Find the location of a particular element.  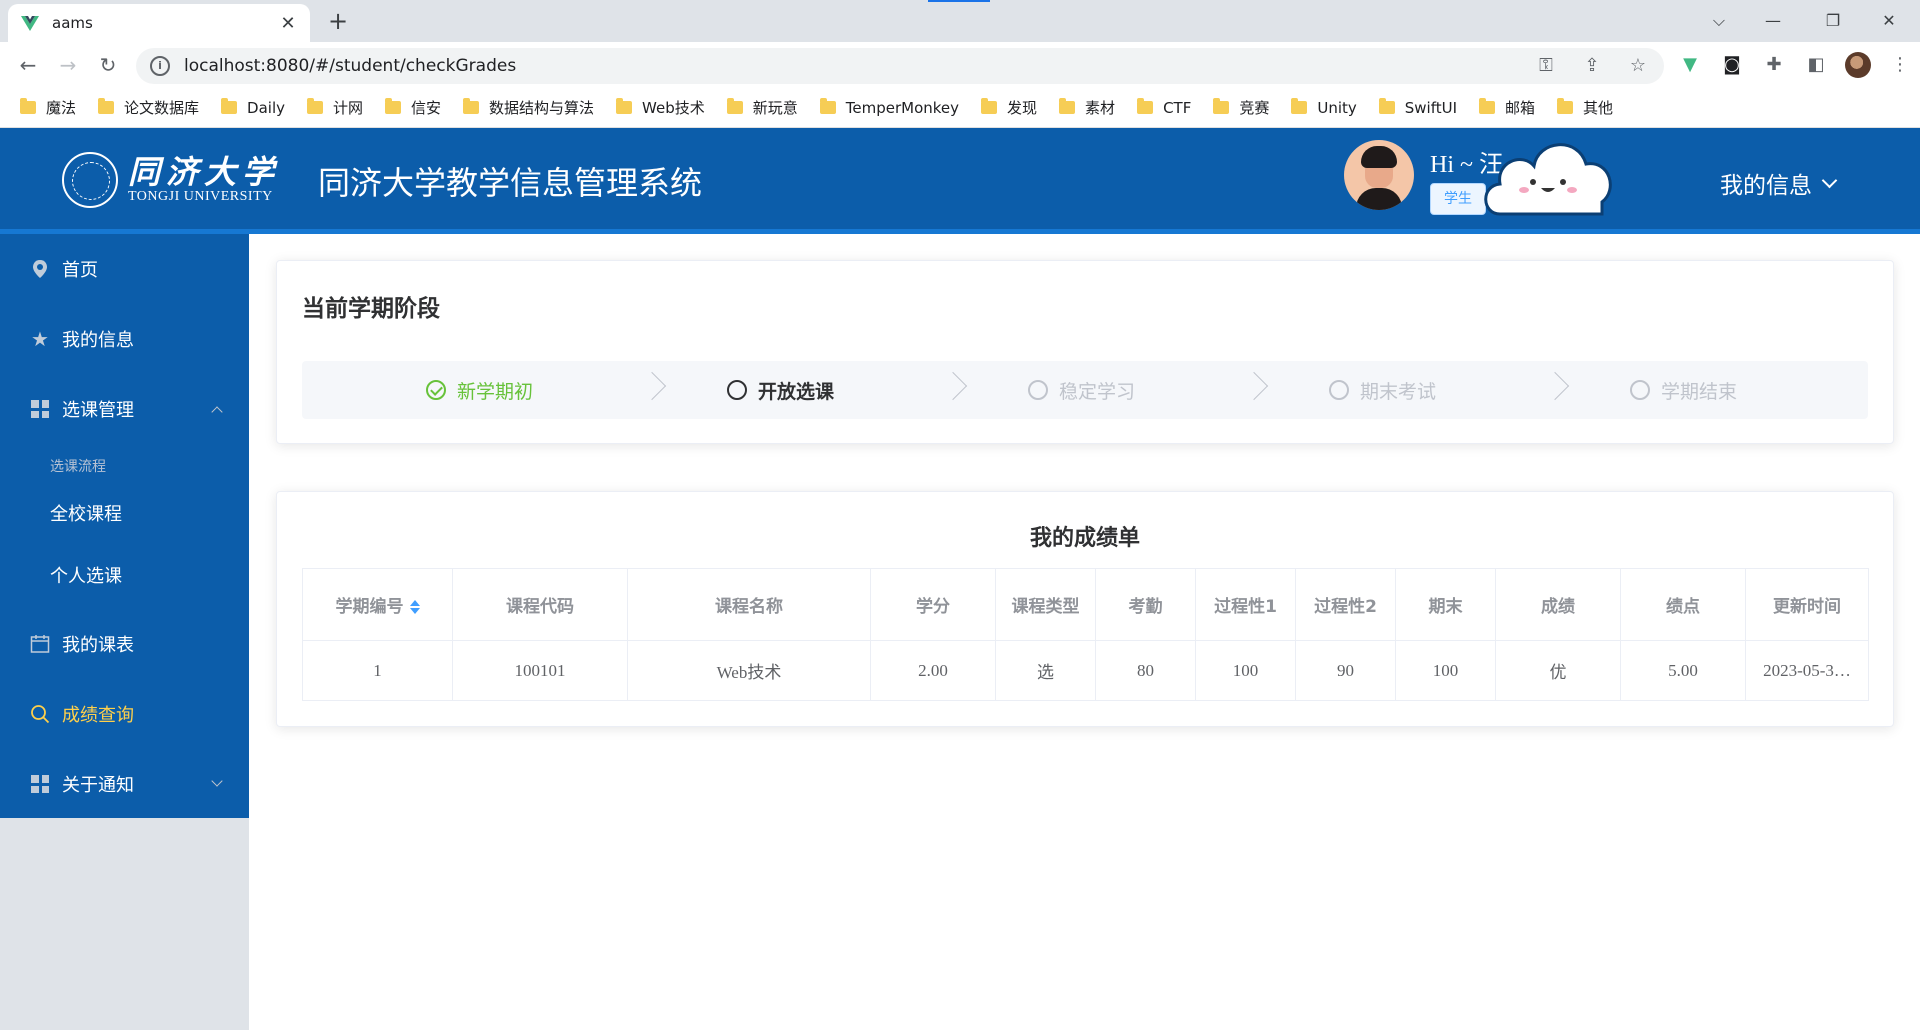

bookmark-item: 竞赛 is located at coordinates (1241, 107).